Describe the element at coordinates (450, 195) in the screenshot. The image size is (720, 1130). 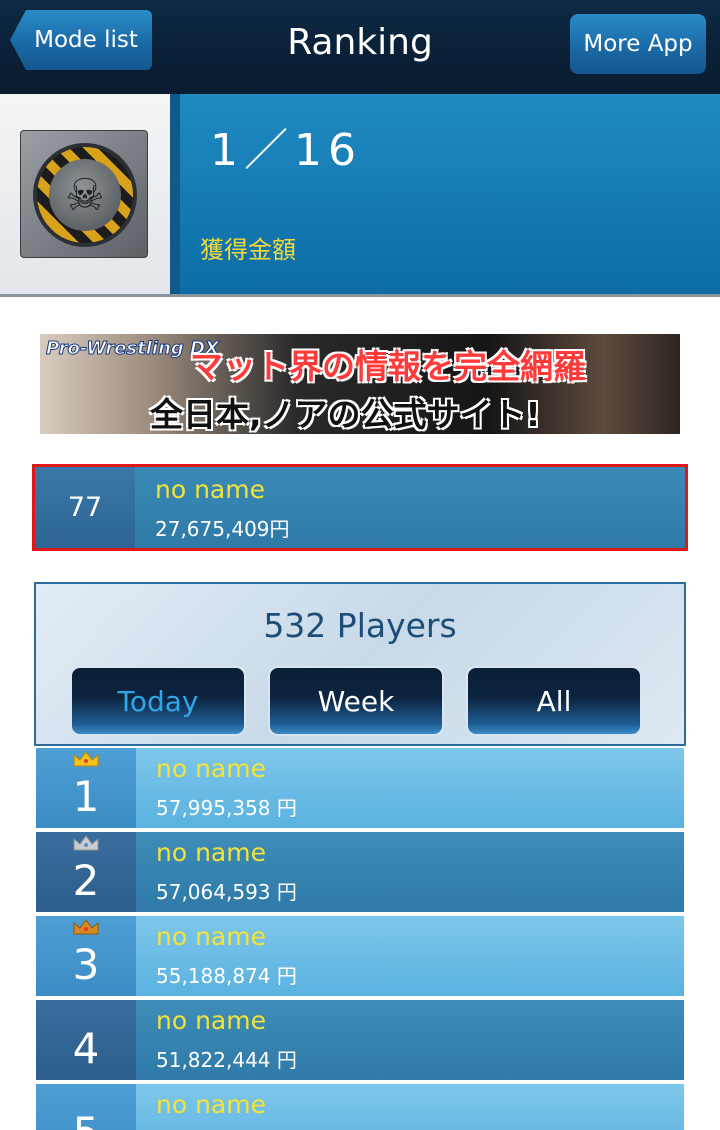
I see `mode-details: 1／16 獲得金額` at that location.